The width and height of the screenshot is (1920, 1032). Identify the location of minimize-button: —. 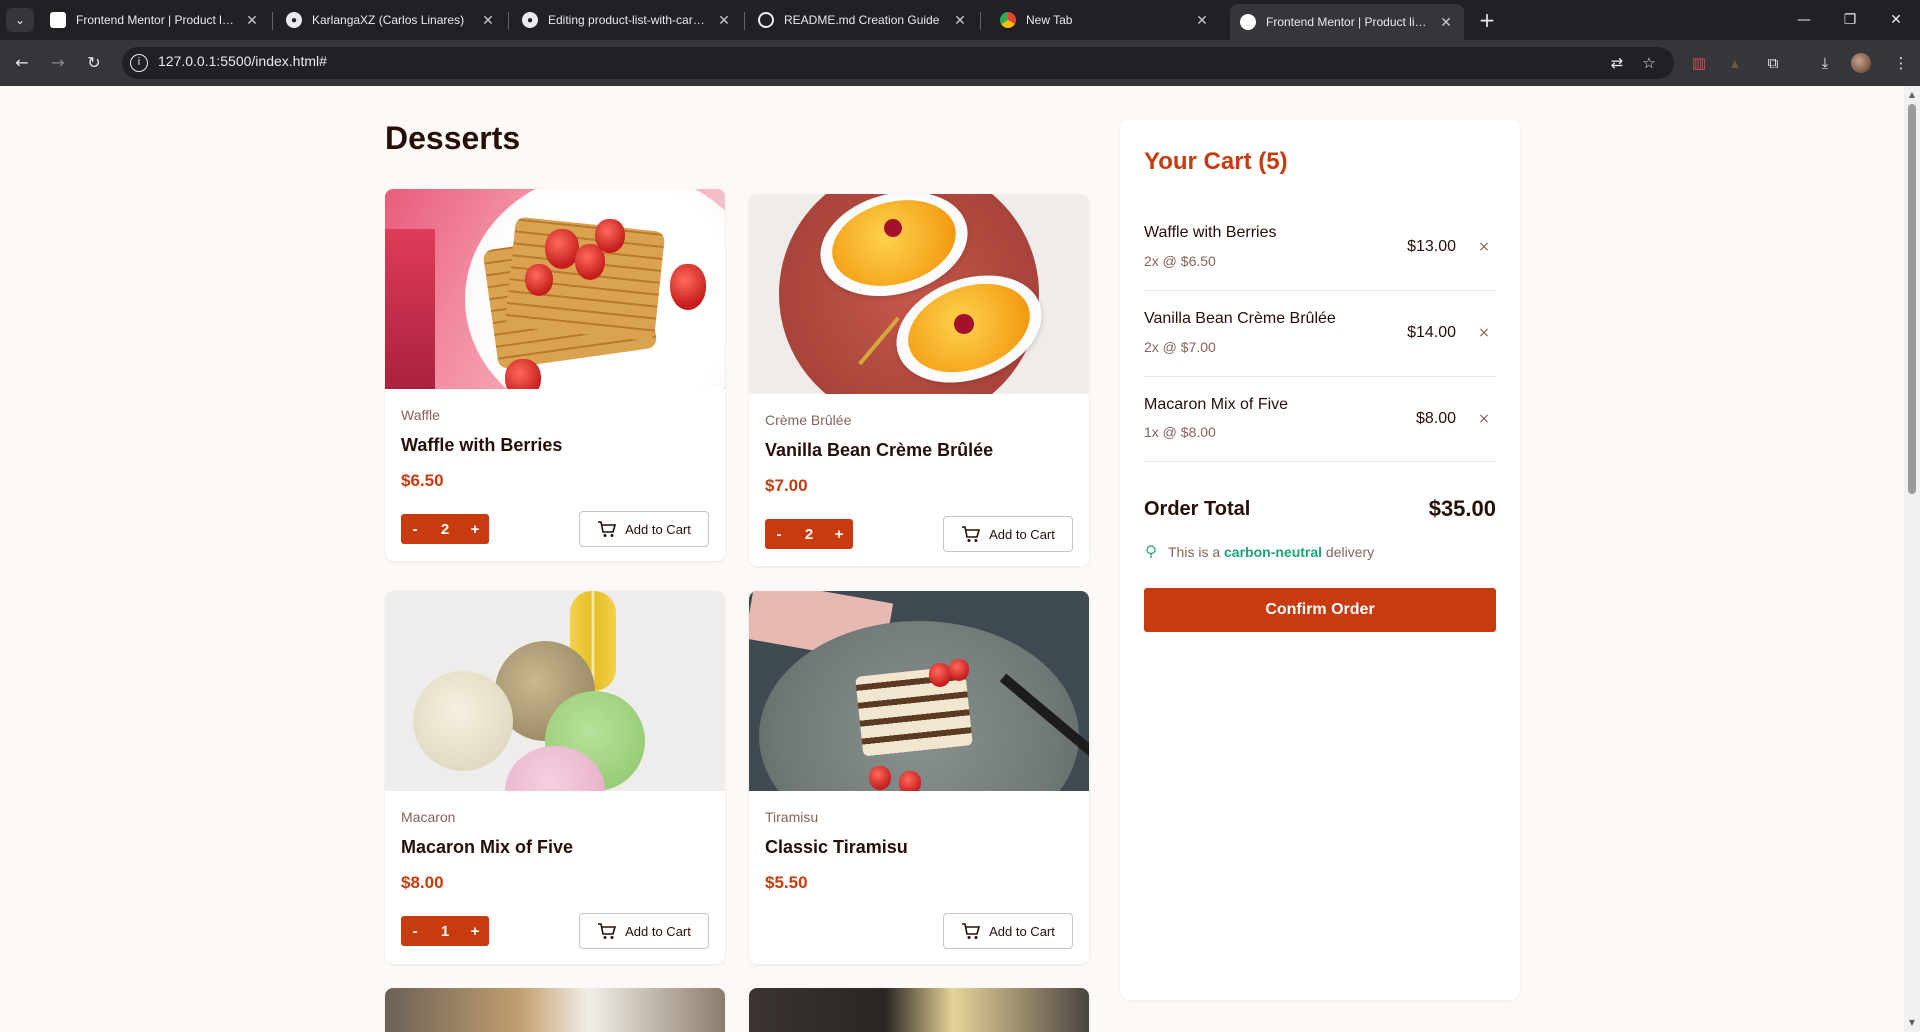
(1804, 20).